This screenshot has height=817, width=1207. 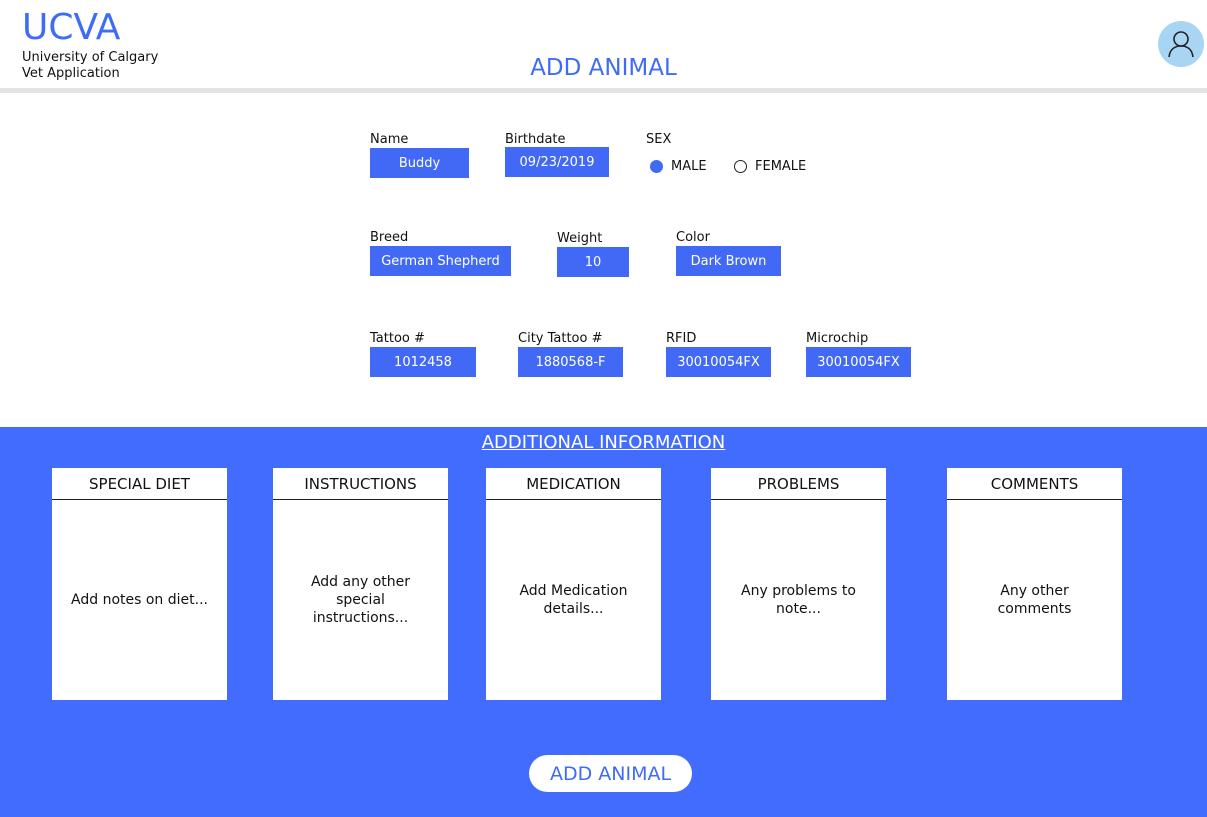 I want to click on color-label: Color, so click(x=693, y=237).